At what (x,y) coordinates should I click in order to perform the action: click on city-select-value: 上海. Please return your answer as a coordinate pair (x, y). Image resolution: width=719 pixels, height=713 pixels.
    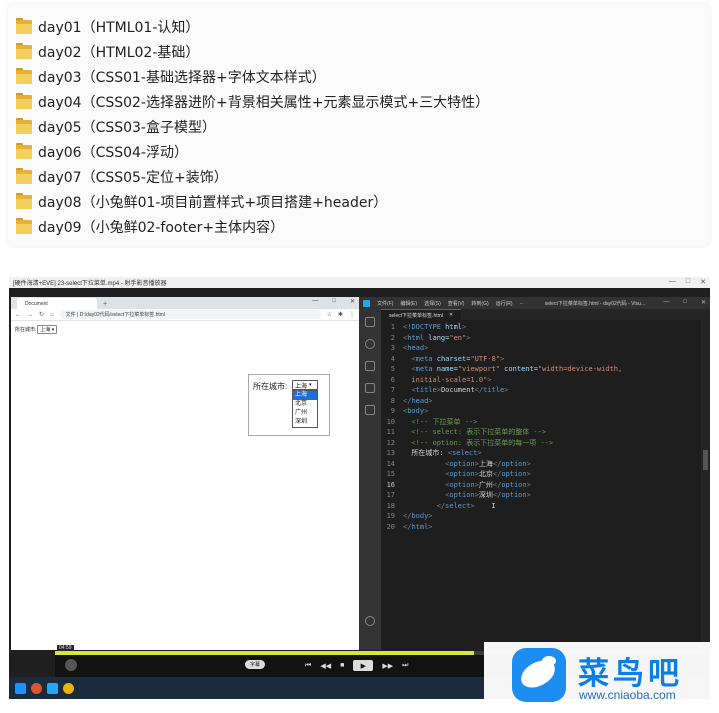
    Looking at the image, I should click on (45, 330).